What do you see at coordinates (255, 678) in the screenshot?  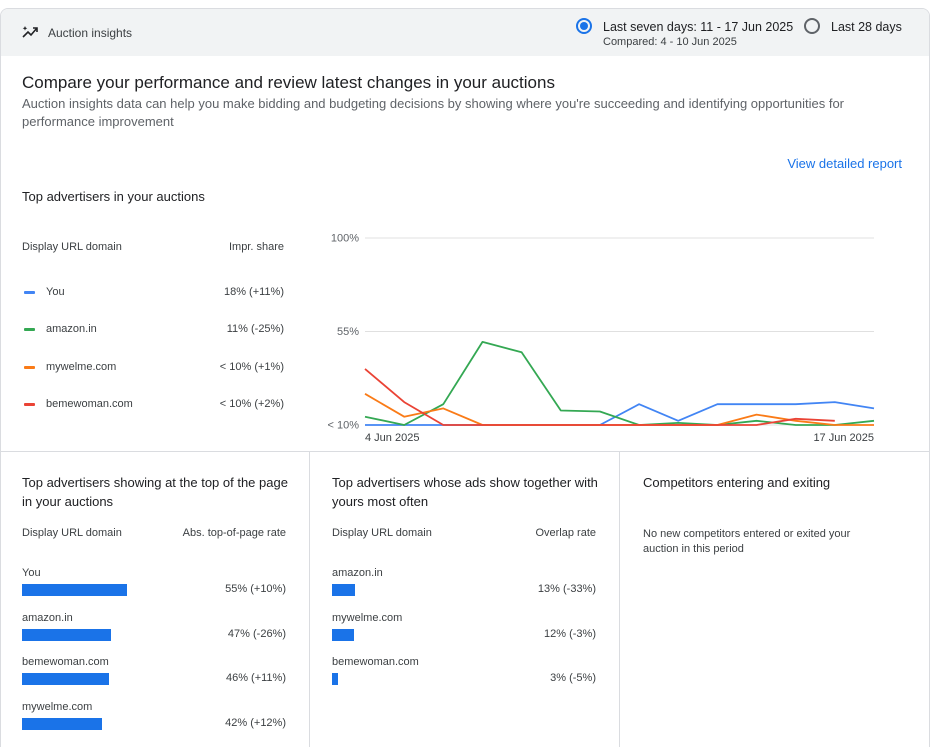 I see `top-of-page-row-value: 46% (+11%)` at bounding box center [255, 678].